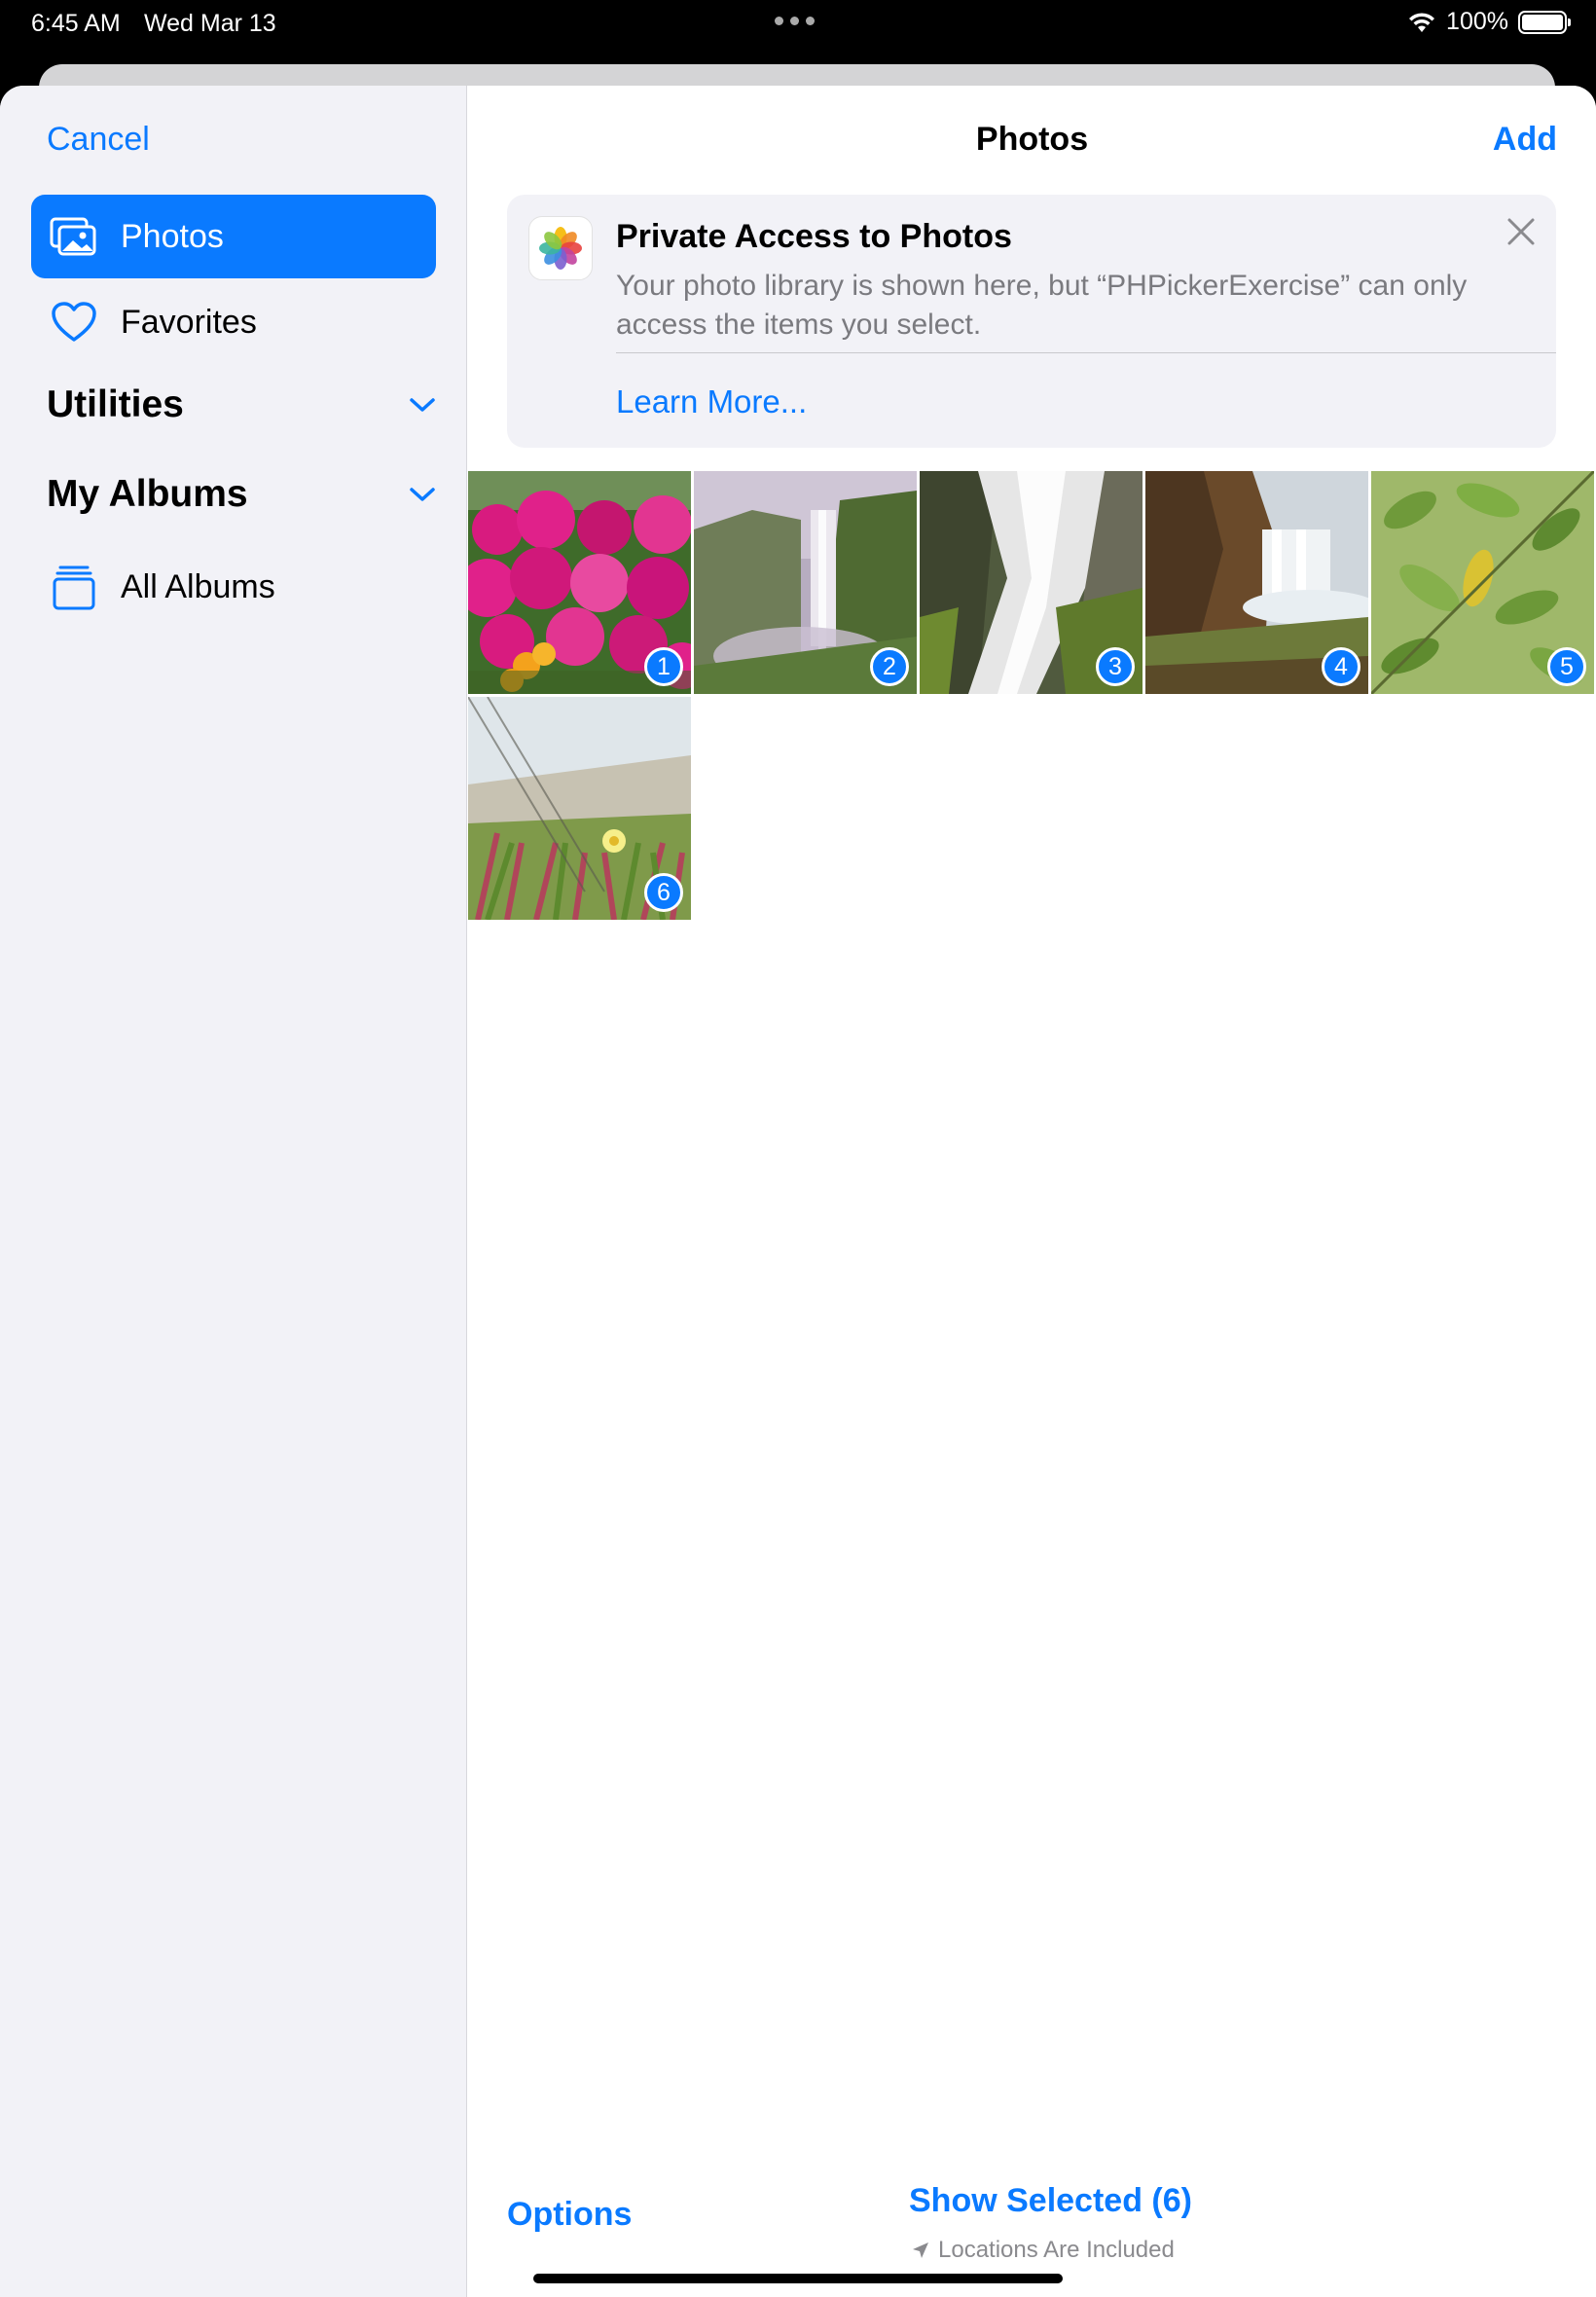 This screenshot has width=1596, height=2297. I want to click on photo-tile-4: 4, so click(1256, 582).